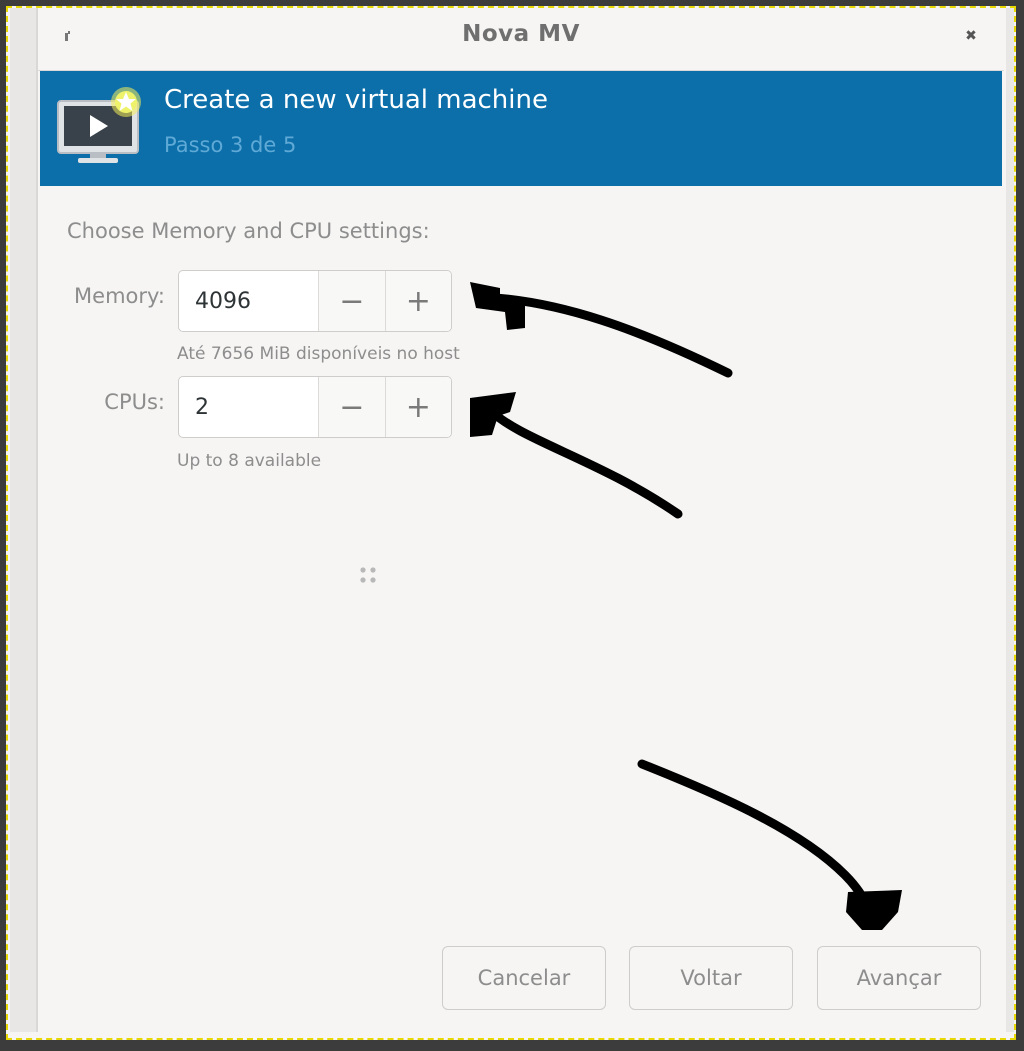 This screenshot has height=1051, width=1024. I want to click on cpus-decrement-button: −, so click(351, 407).